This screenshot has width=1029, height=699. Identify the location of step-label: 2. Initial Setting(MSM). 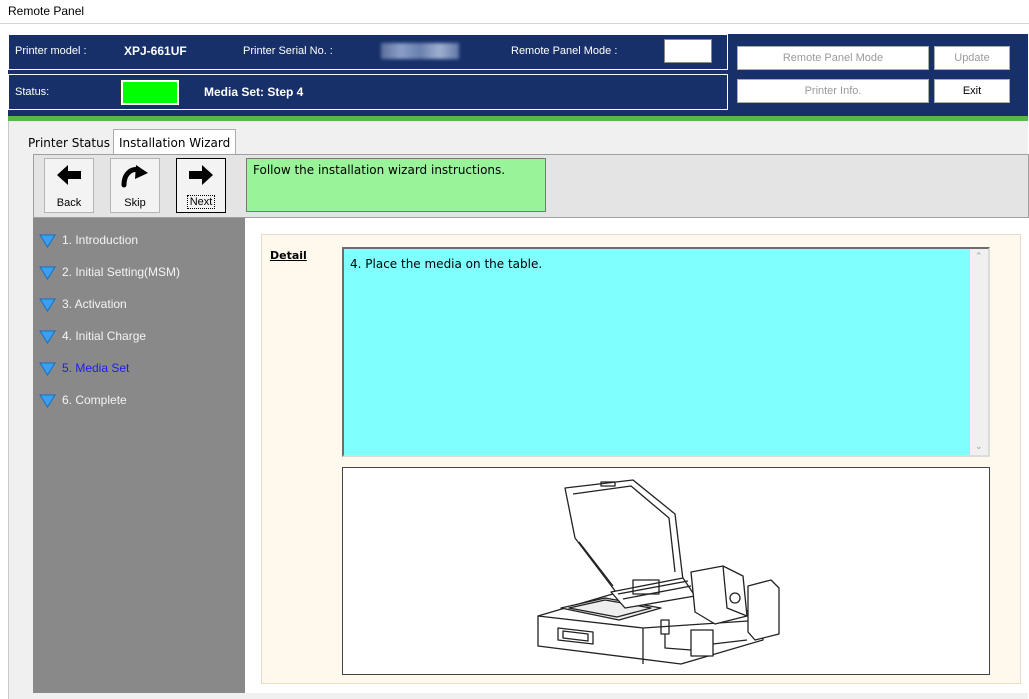
(121, 272).